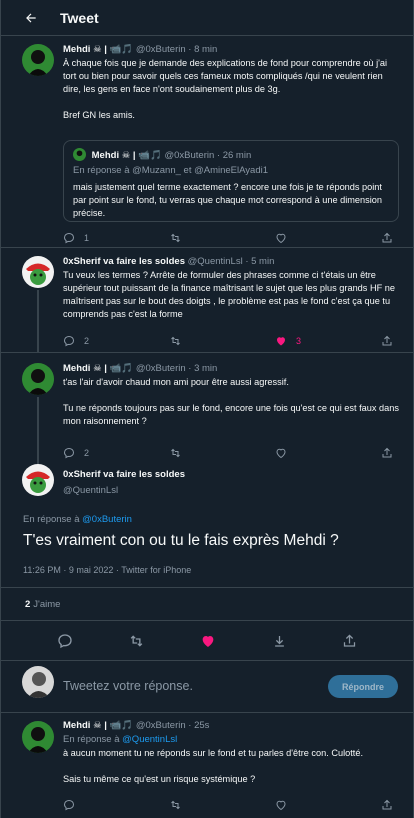 The height and width of the screenshot is (818, 414). What do you see at coordinates (187, 170) in the screenshot?
I see `reply-to-separator: et` at bounding box center [187, 170].